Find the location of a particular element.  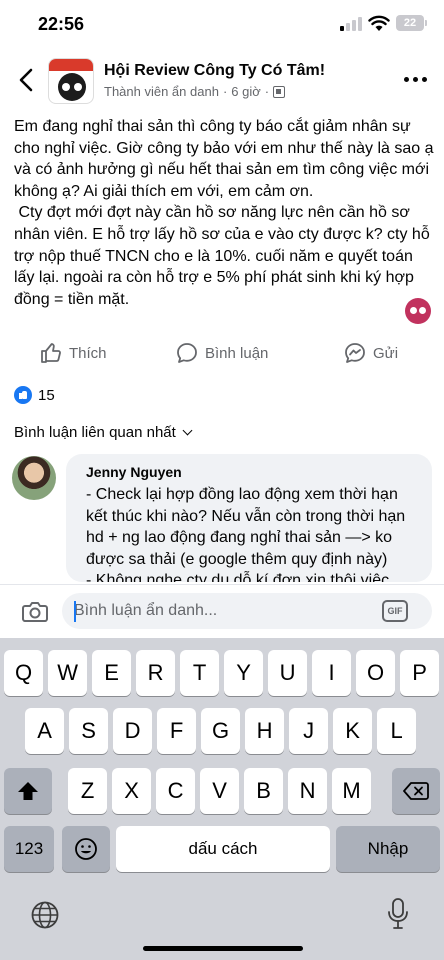

key-l: L is located at coordinates (397, 731).